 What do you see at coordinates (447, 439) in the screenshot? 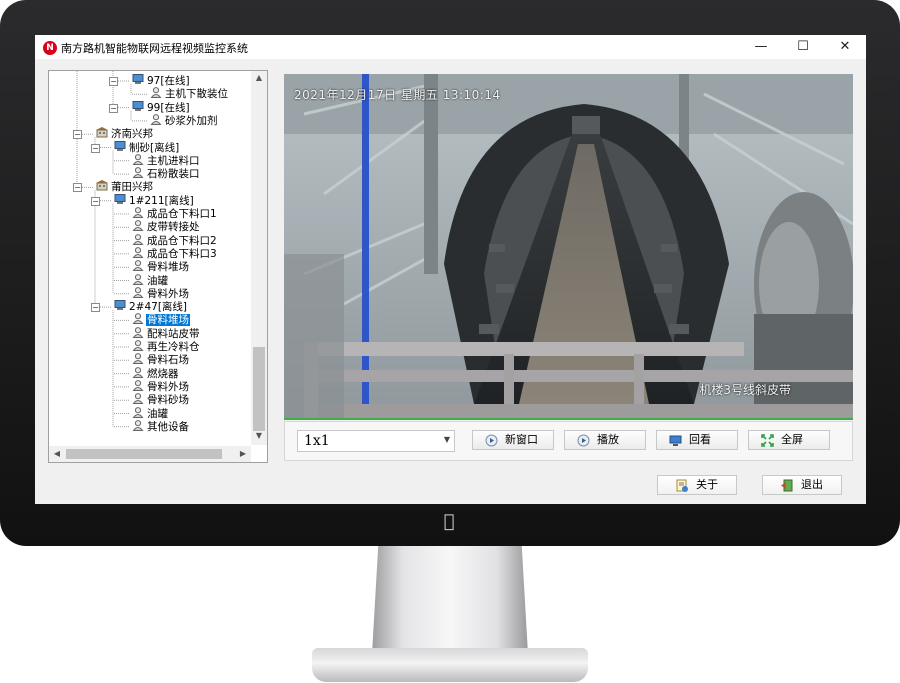
I see `chevron-down-icon: ▼` at bounding box center [447, 439].